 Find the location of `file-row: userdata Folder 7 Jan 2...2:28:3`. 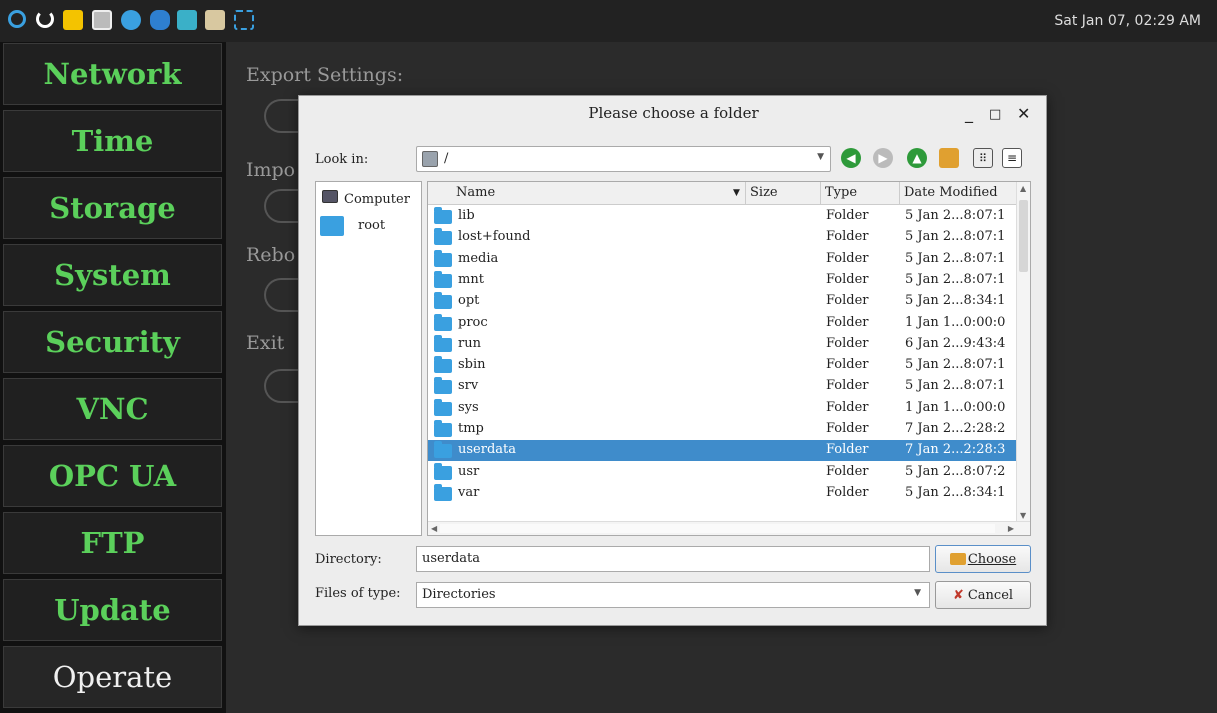

file-row: userdata Folder 7 Jan 2...2:28:3 is located at coordinates (723, 451).